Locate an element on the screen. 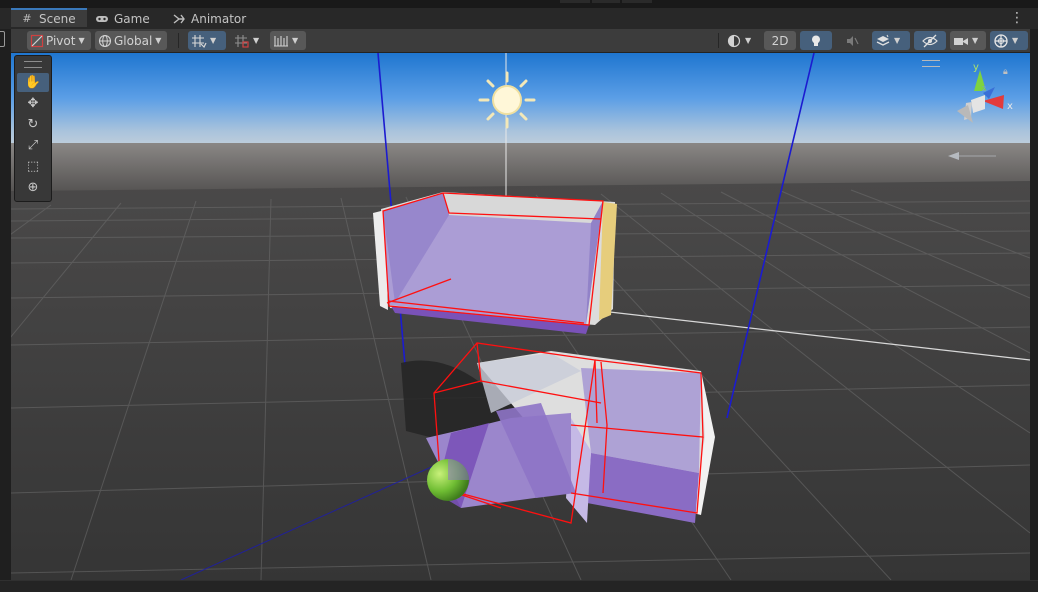 The height and width of the screenshot is (592, 1038). upper-box-object is located at coordinates (495, 263).